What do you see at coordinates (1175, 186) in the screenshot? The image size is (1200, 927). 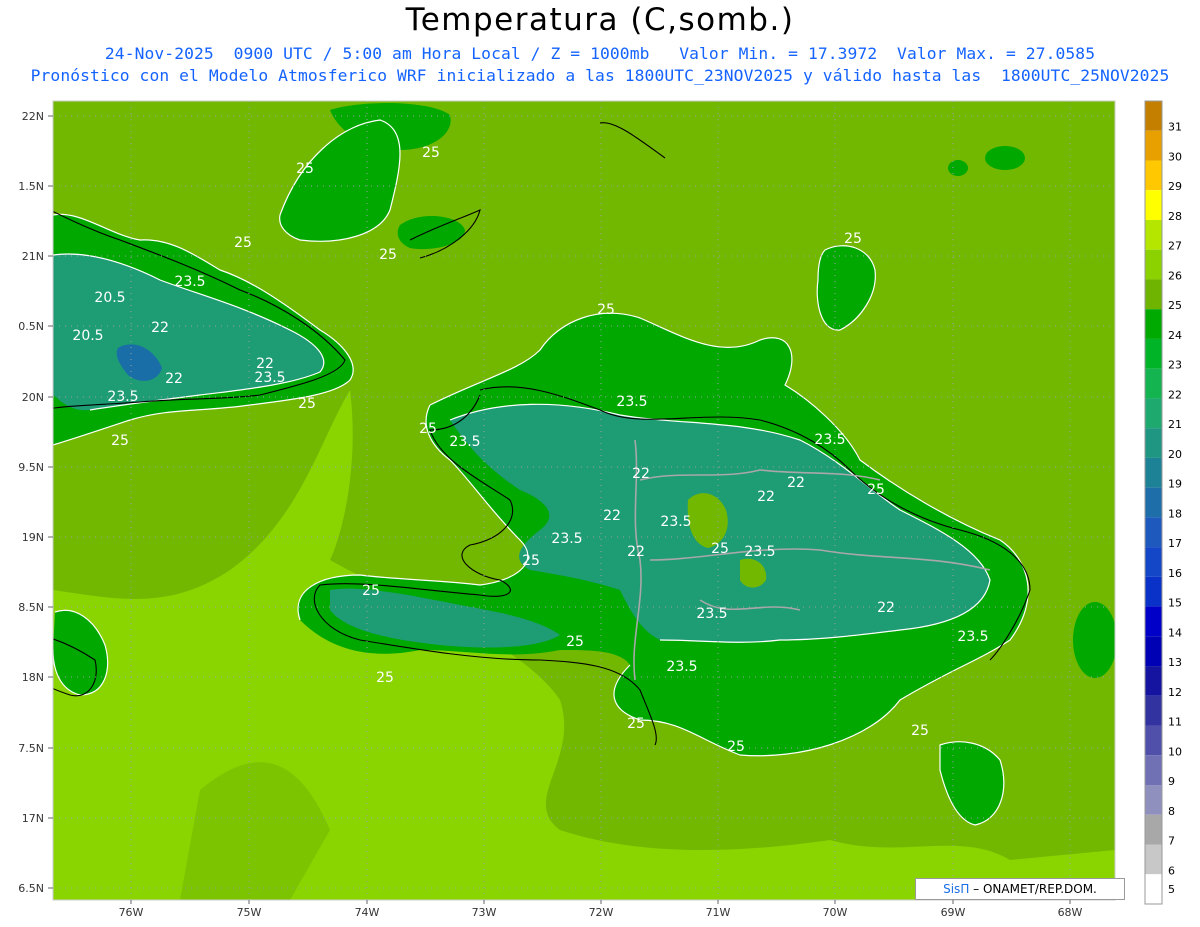 I see `colorbar-label: 29` at bounding box center [1175, 186].